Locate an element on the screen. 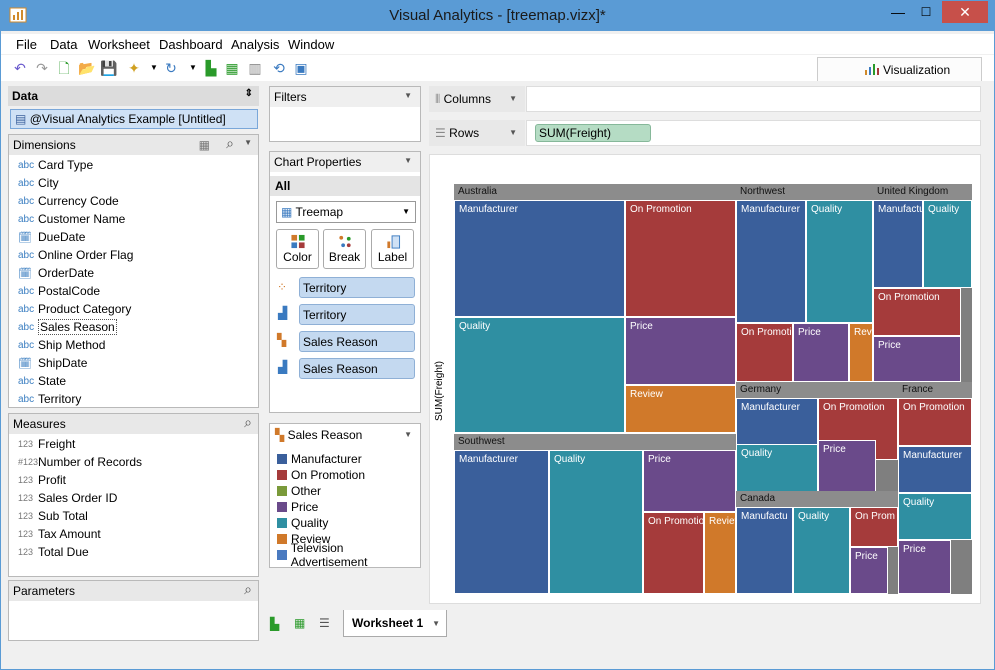 This screenshot has height=670, width=995. measure-profit: 123 Profit is located at coordinates (133, 480).